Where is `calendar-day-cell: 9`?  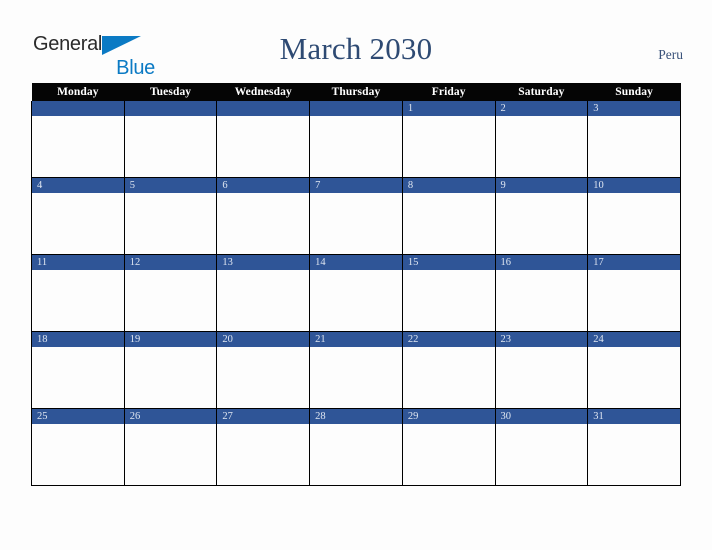 calendar-day-cell: 9 is located at coordinates (541, 216).